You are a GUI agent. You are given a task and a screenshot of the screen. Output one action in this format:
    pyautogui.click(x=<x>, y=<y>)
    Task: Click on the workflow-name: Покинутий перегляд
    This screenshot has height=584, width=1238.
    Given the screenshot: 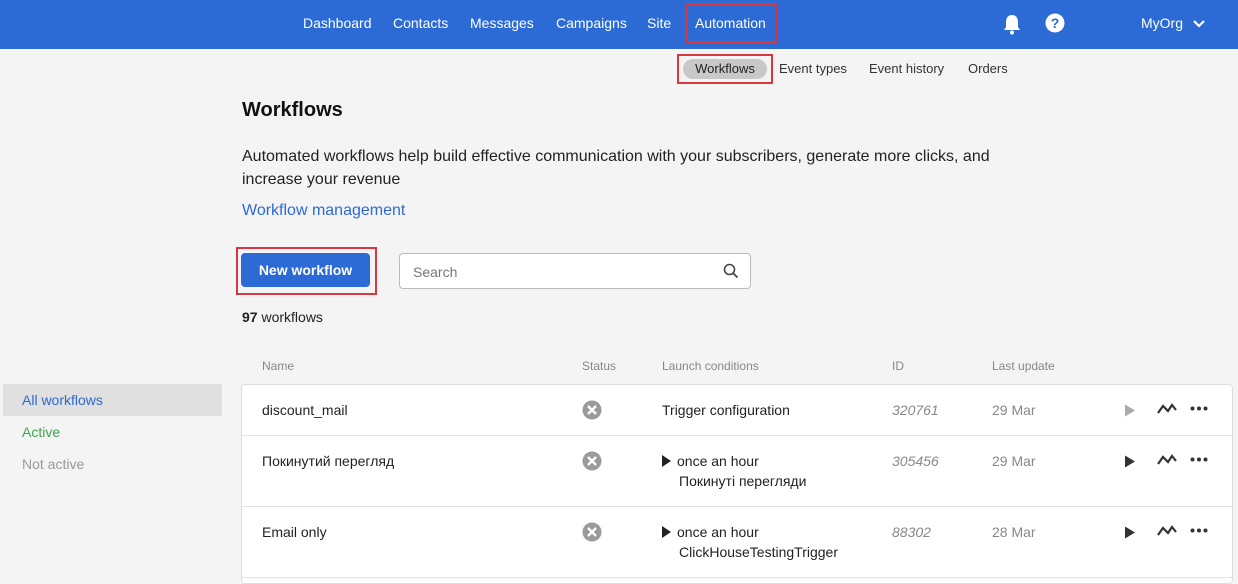 What is the action you would take?
    pyautogui.click(x=328, y=461)
    